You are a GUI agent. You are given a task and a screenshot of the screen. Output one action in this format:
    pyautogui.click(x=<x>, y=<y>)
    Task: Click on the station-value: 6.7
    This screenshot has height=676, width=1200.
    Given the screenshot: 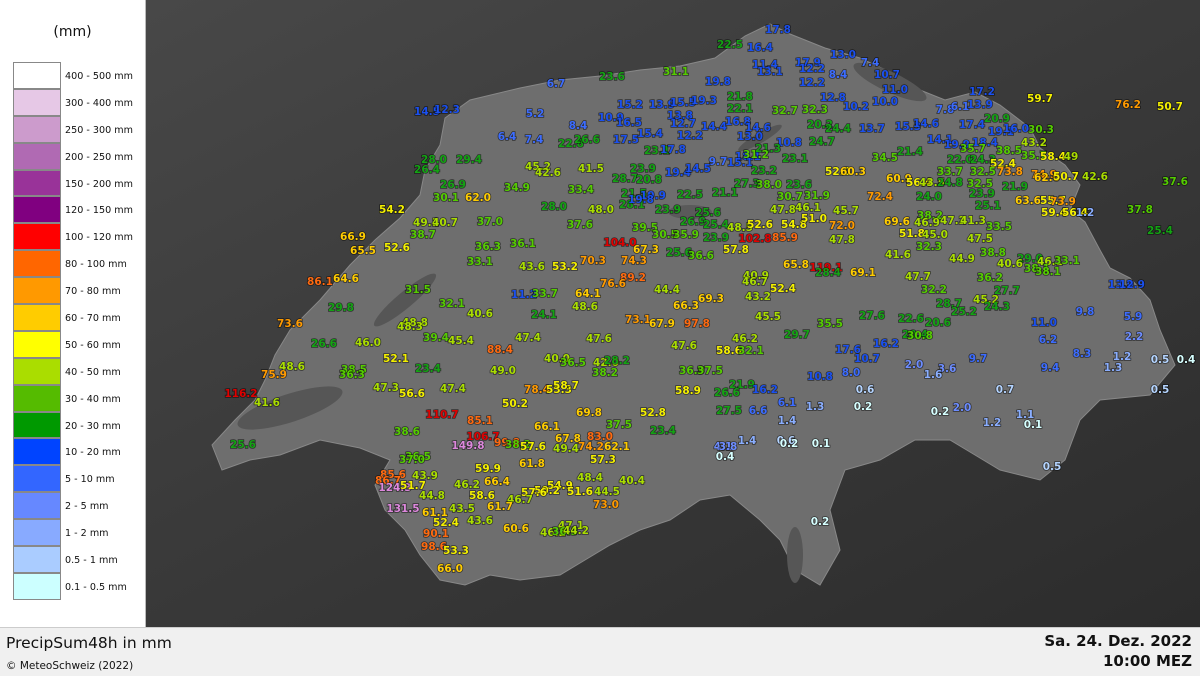 What is the action you would take?
    pyautogui.click(x=556, y=84)
    